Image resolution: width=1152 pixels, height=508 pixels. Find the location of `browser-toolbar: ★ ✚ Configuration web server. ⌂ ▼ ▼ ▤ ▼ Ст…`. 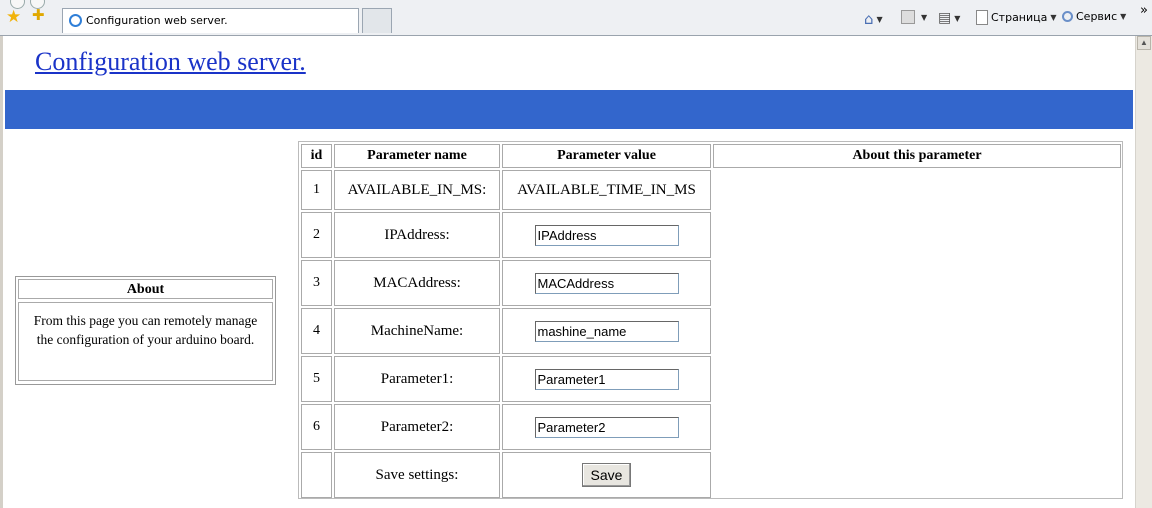

browser-toolbar: ★ ✚ Configuration web server. ⌂ ▼ ▼ ▤ ▼ Ст… is located at coordinates (576, 18).